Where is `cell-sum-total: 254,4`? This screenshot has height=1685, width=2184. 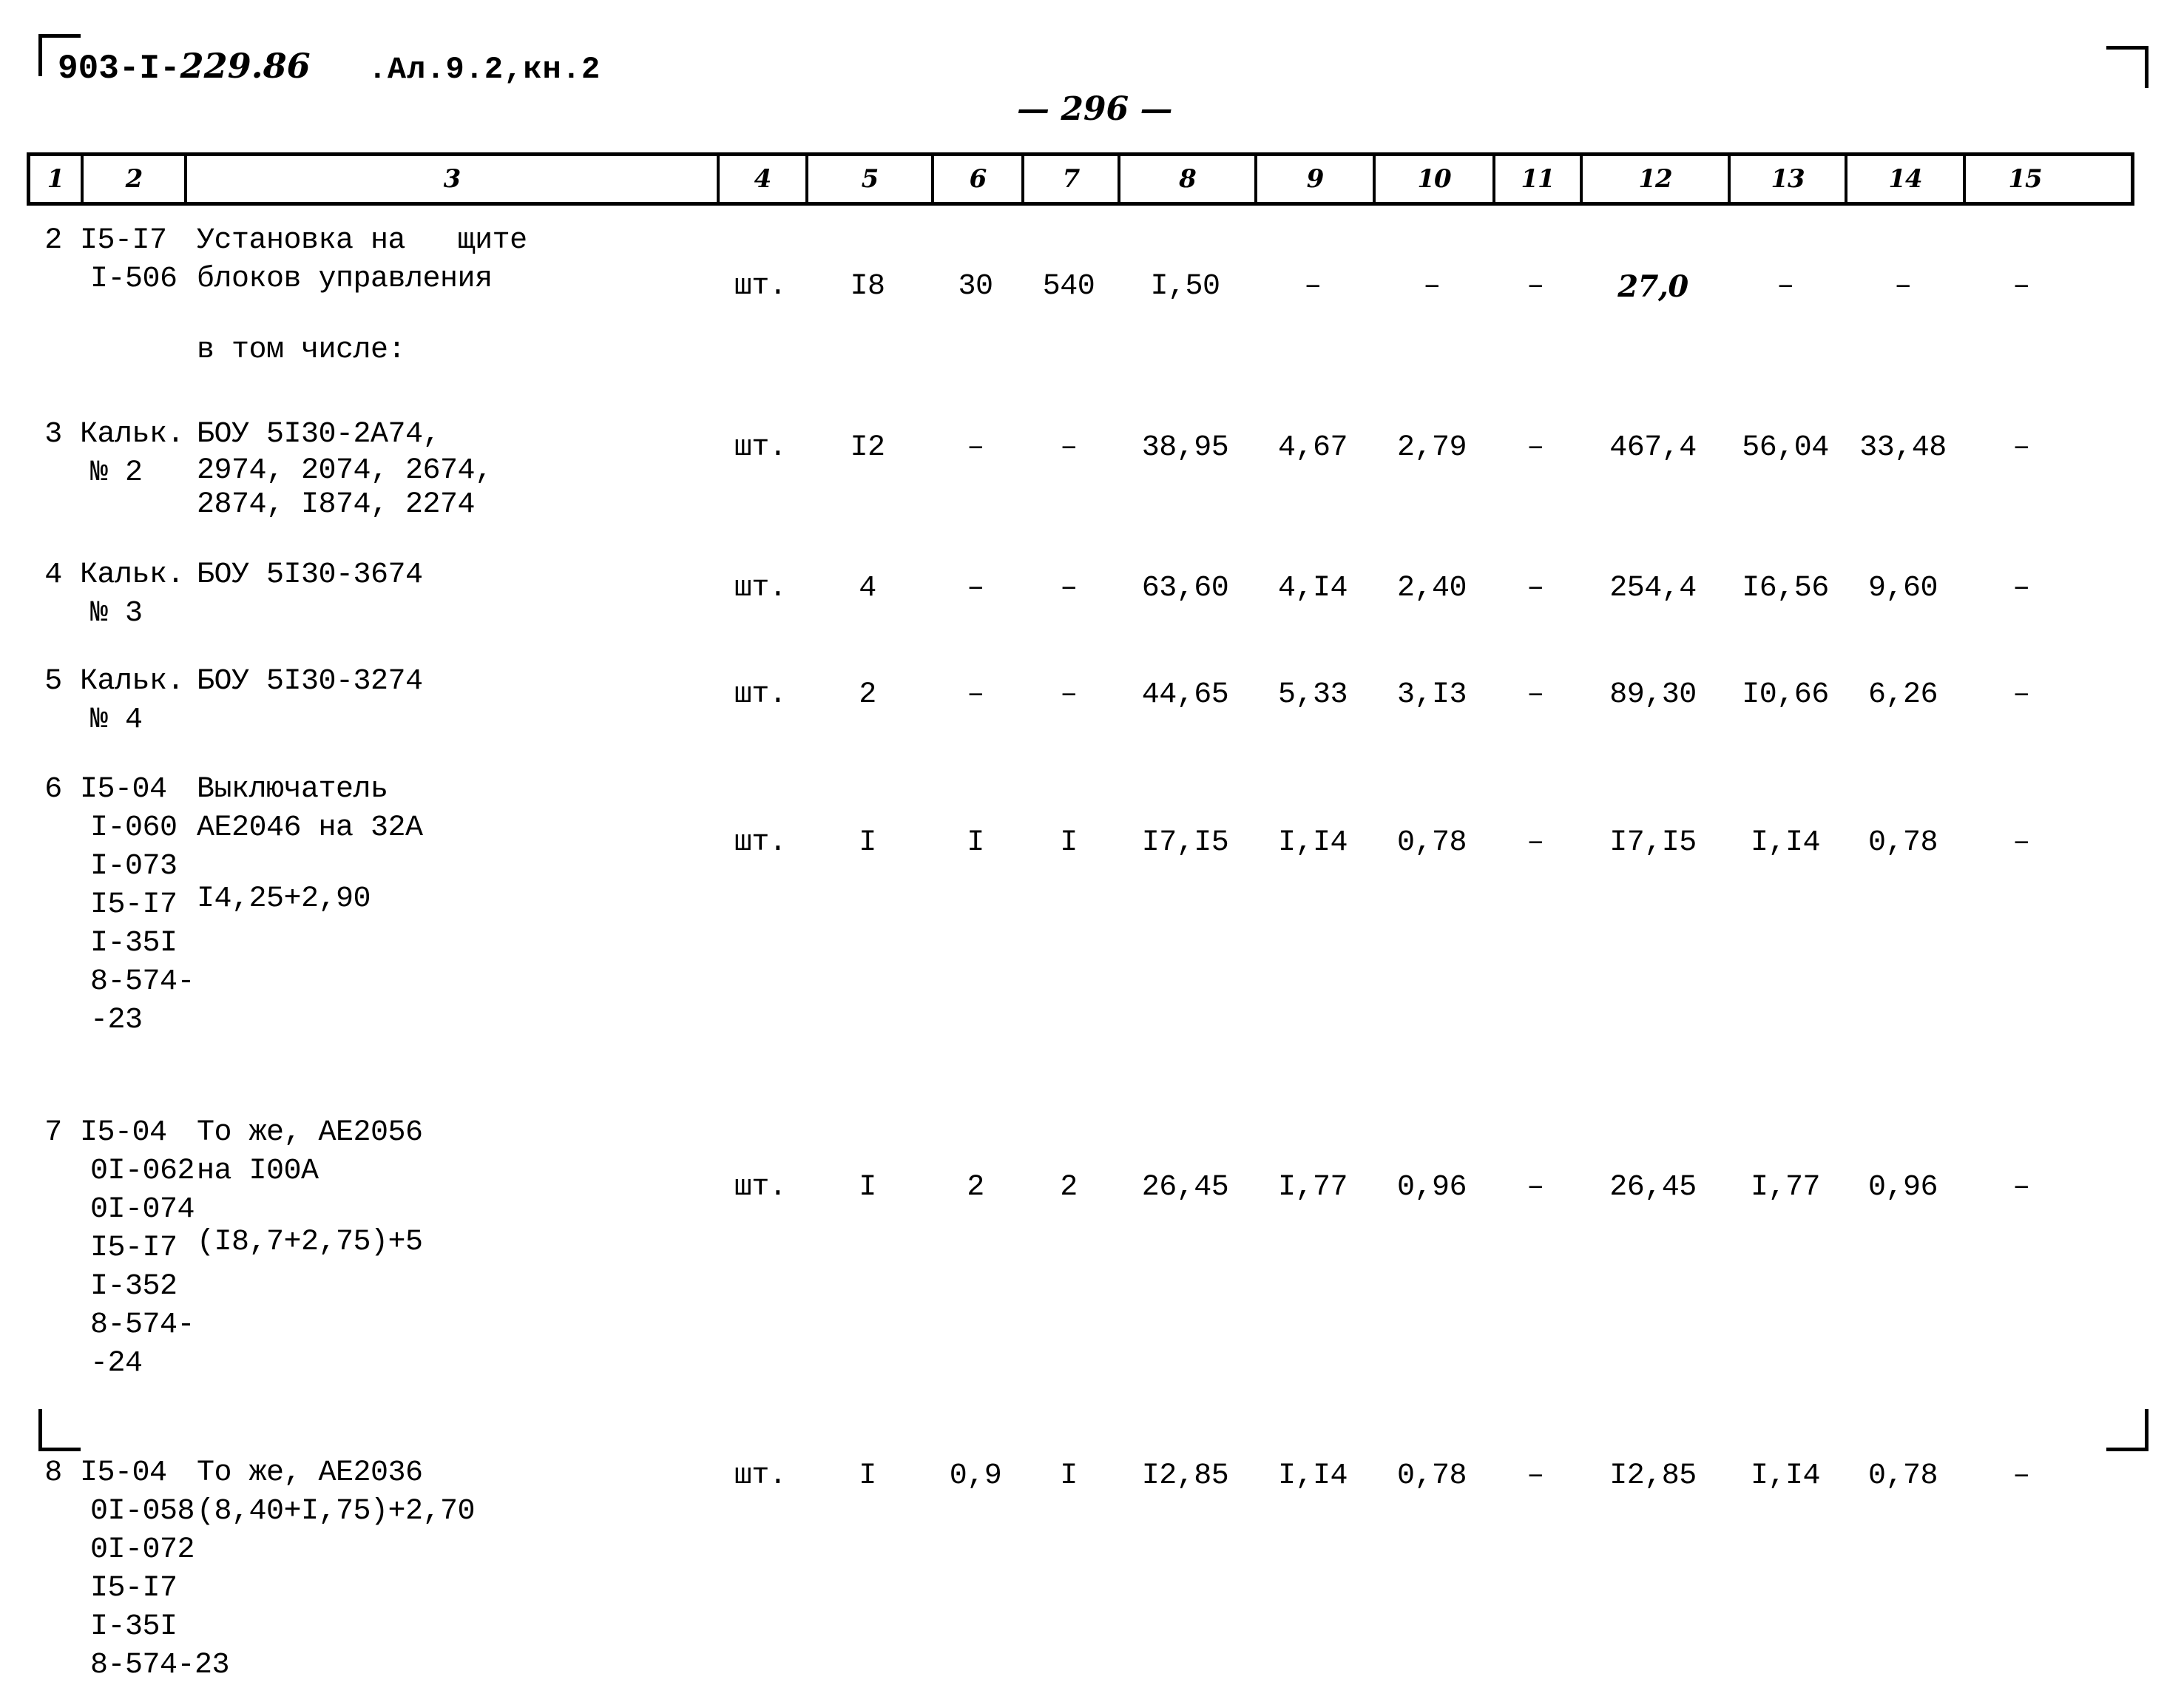
cell-sum-total: 254,4 is located at coordinates (1653, 588).